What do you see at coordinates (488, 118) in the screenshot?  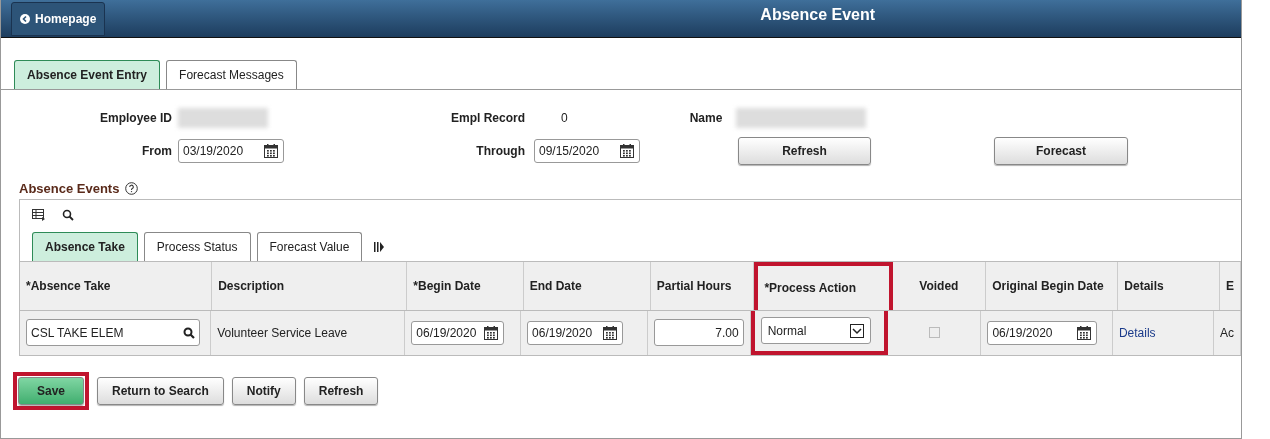 I see `field-label: Empl Record` at bounding box center [488, 118].